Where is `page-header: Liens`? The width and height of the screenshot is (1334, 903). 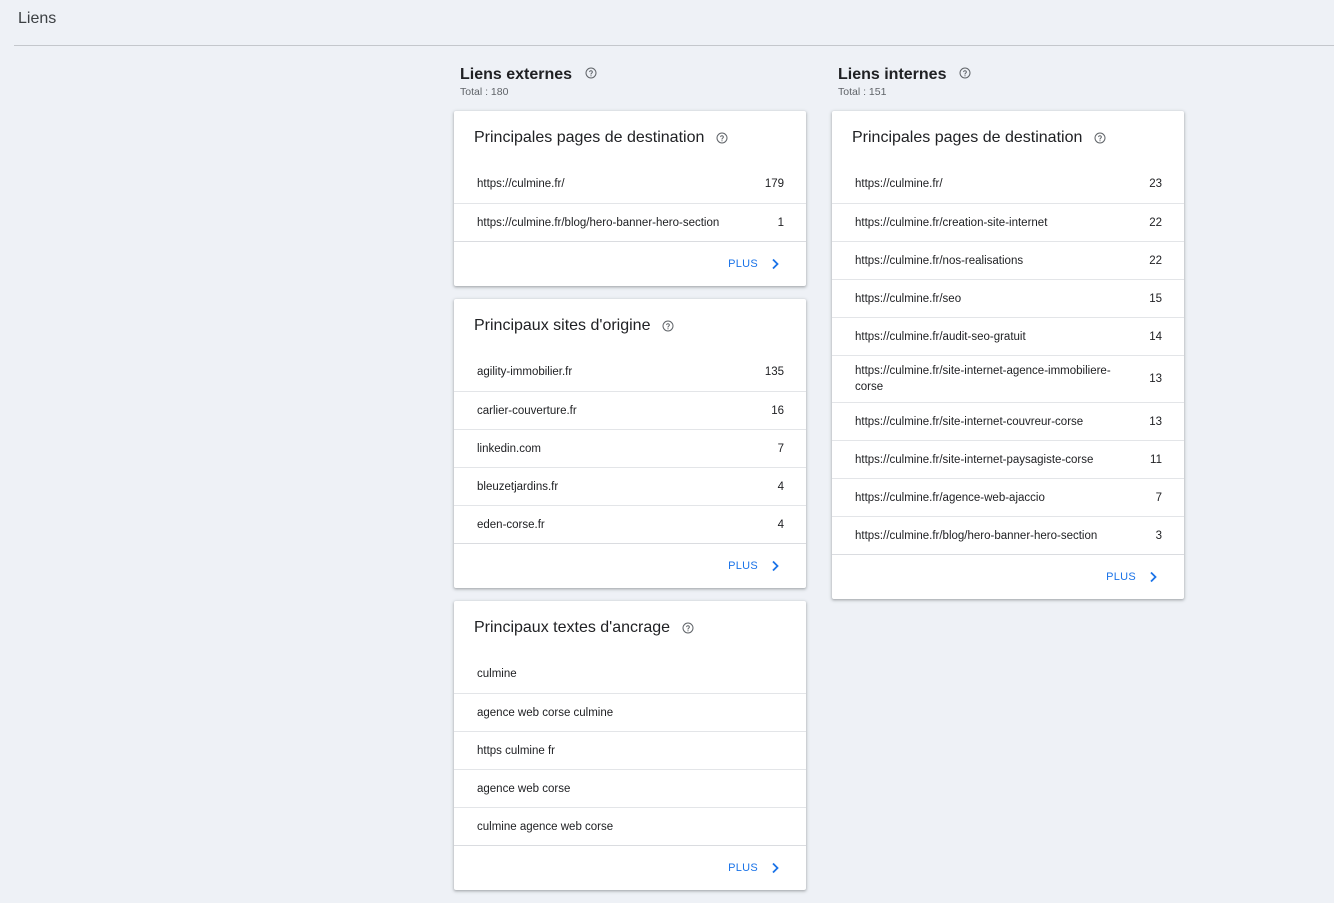 page-header: Liens is located at coordinates (674, 23).